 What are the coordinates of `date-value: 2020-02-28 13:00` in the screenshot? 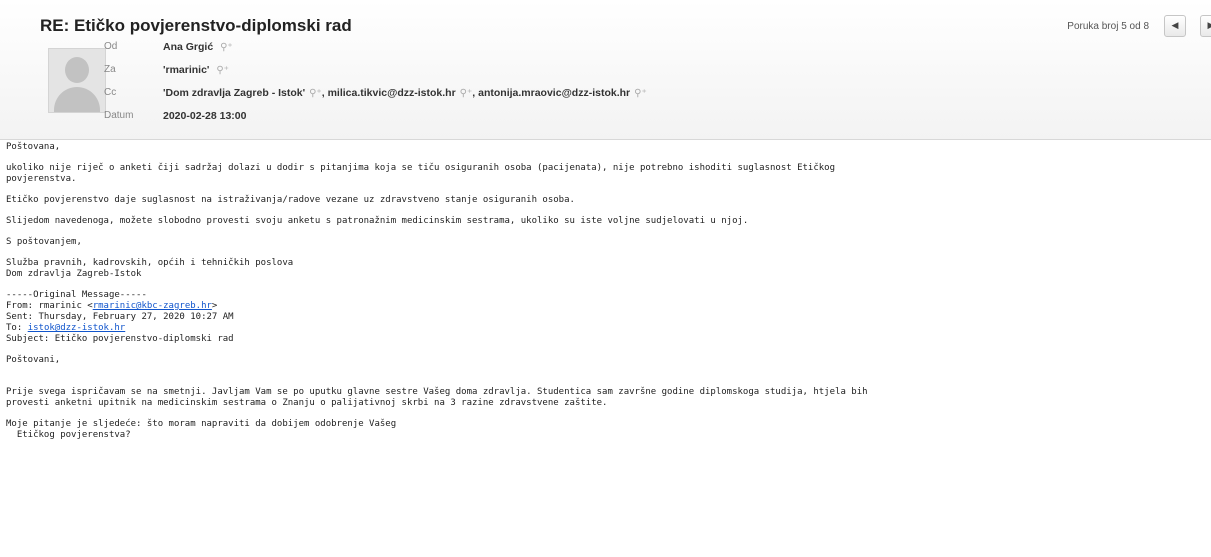 It's located at (205, 116).